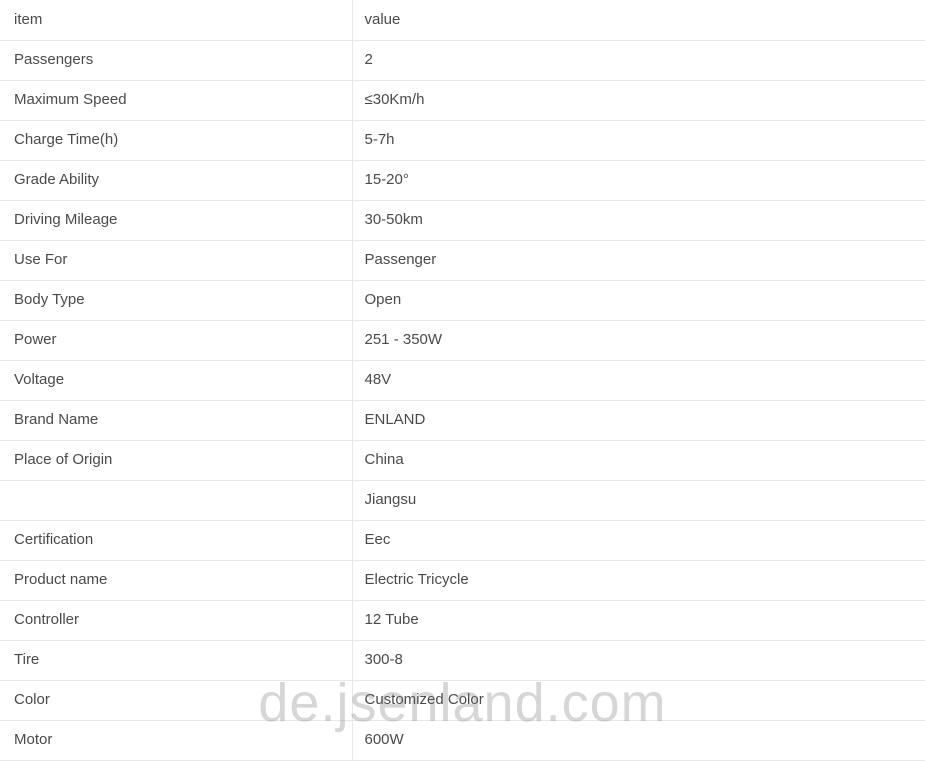 The height and width of the screenshot is (761, 925). I want to click on table-row: Charge Time(h) 5-7h, so click(462, 140).